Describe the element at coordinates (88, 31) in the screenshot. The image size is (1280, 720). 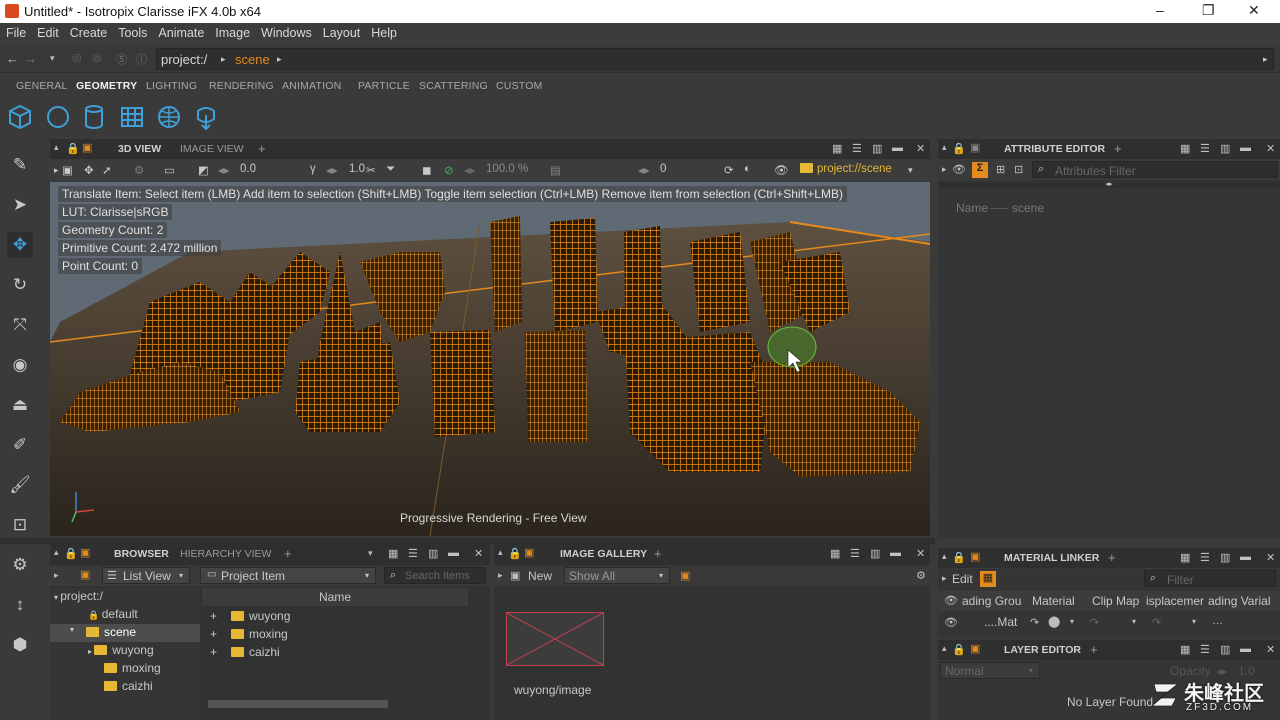
I see `menu-create: Create` at that location.